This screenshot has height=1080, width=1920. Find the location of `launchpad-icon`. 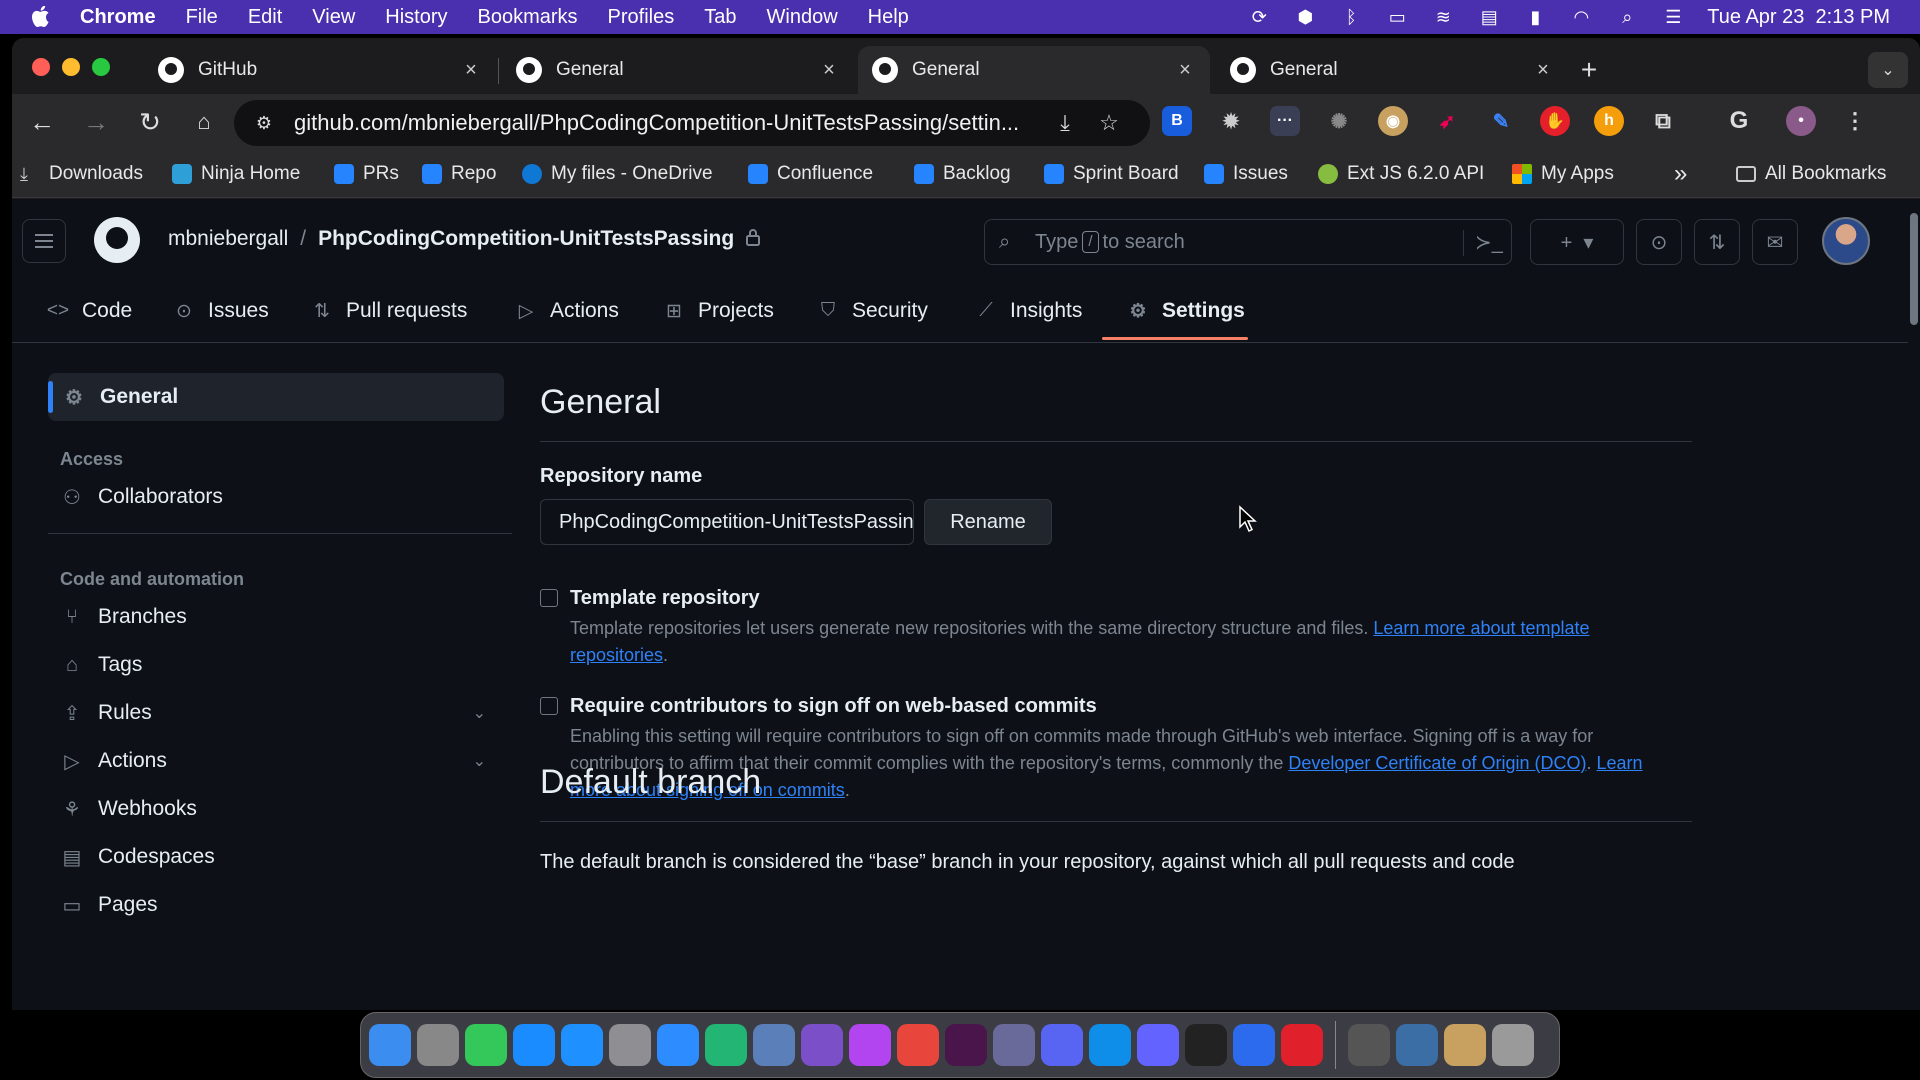

launchpad-icon is located at coordinates (438, 1045).